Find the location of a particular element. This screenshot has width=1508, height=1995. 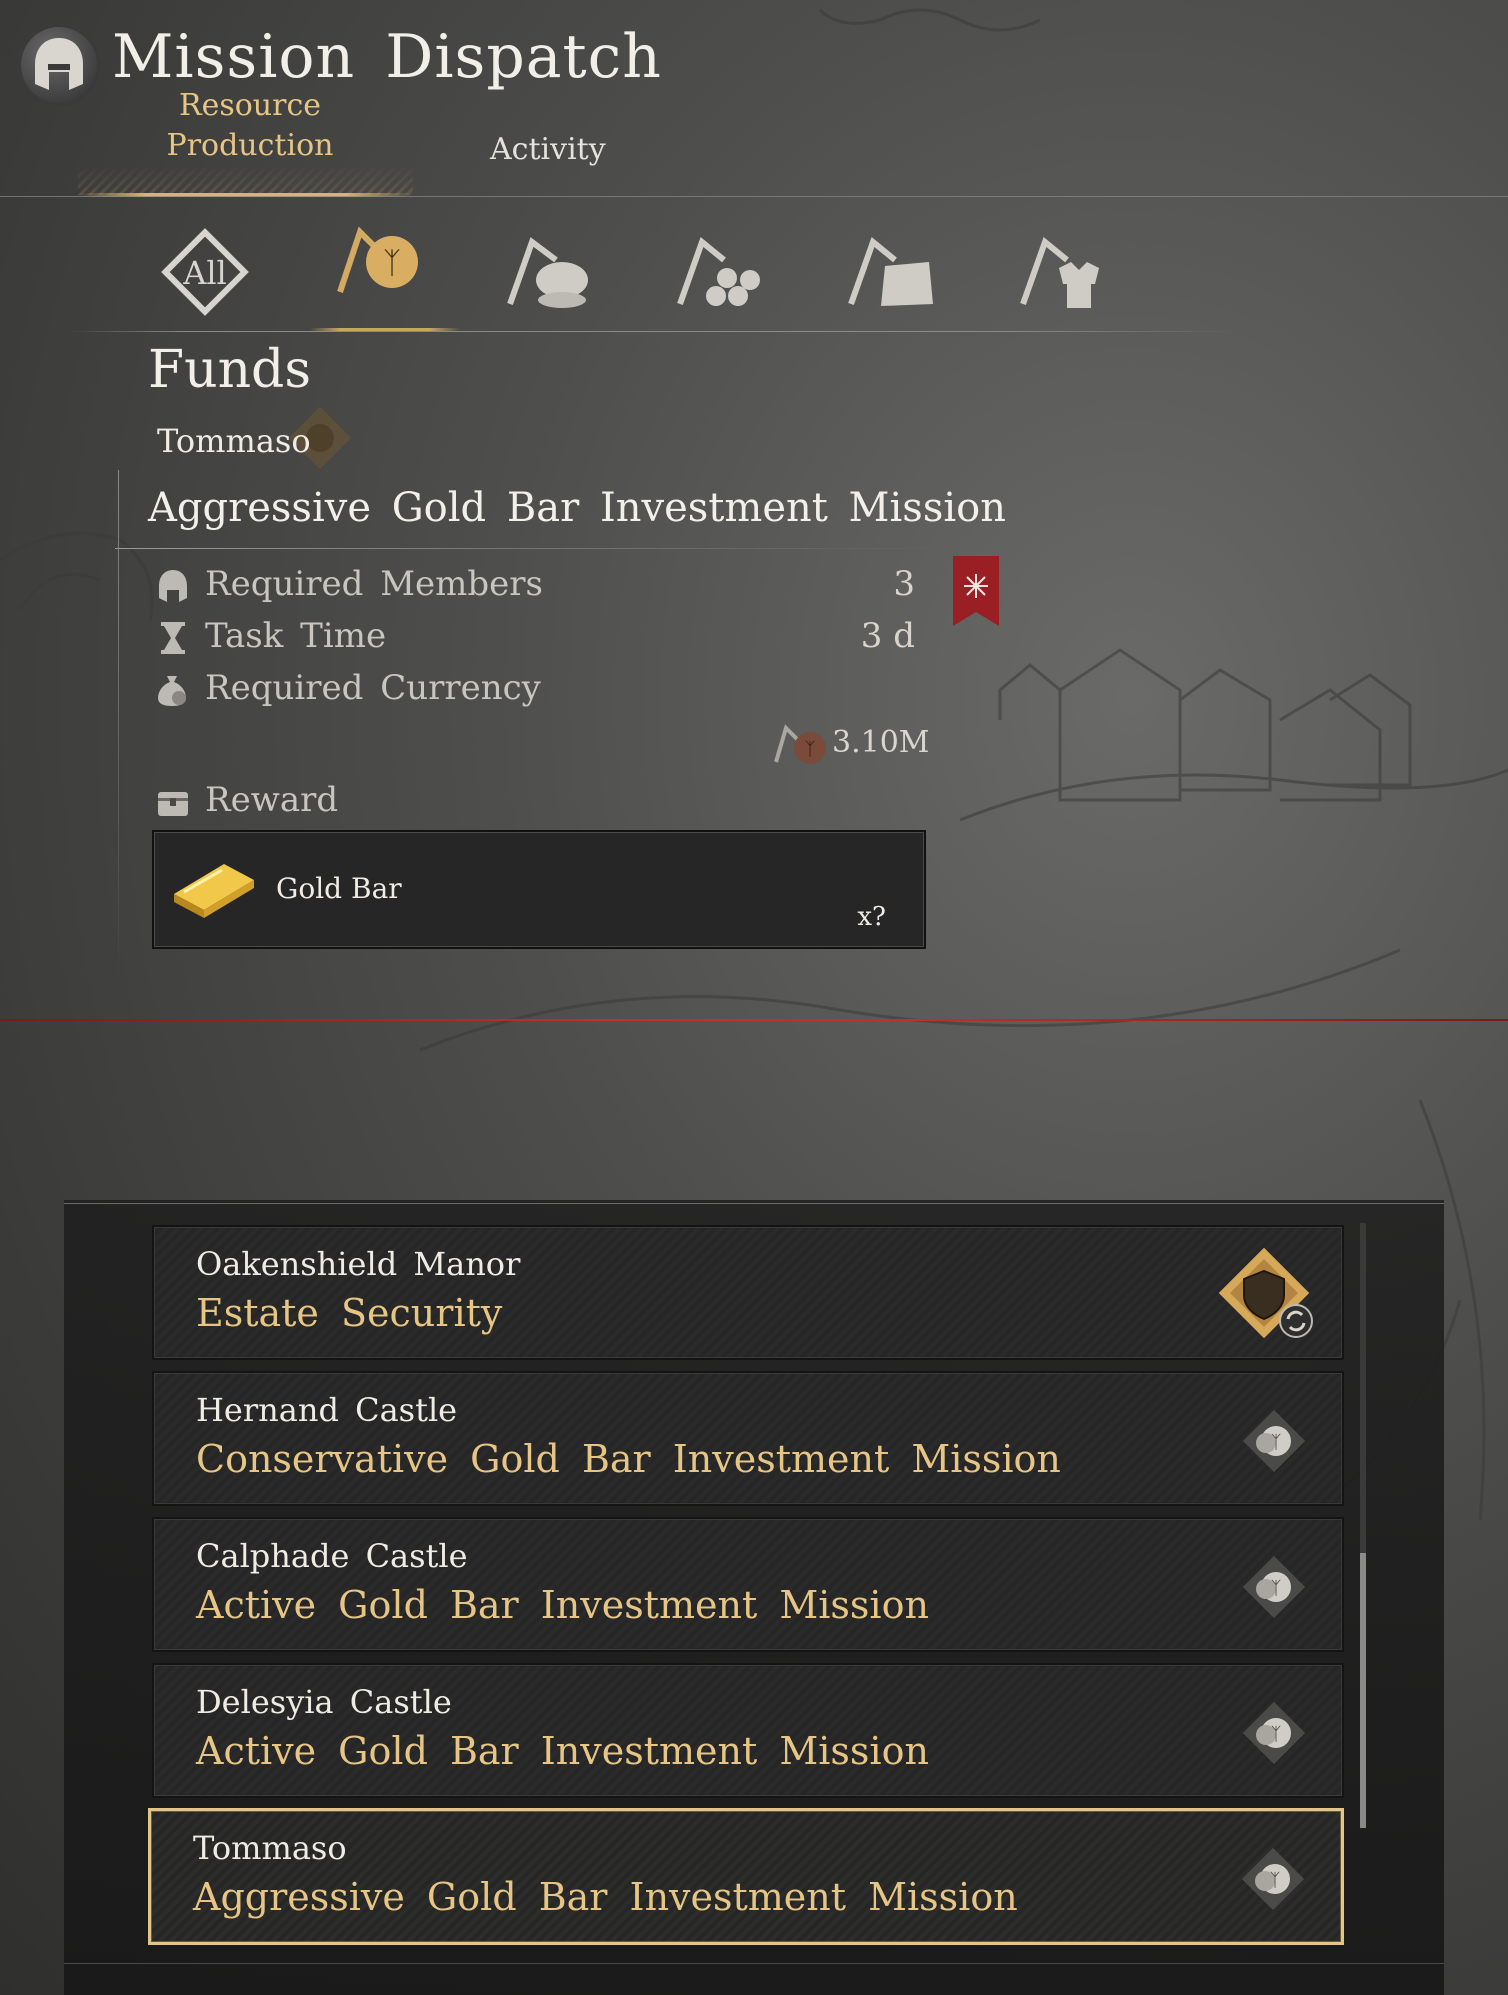

category-armor-button is located at coordinates (1065, 272).